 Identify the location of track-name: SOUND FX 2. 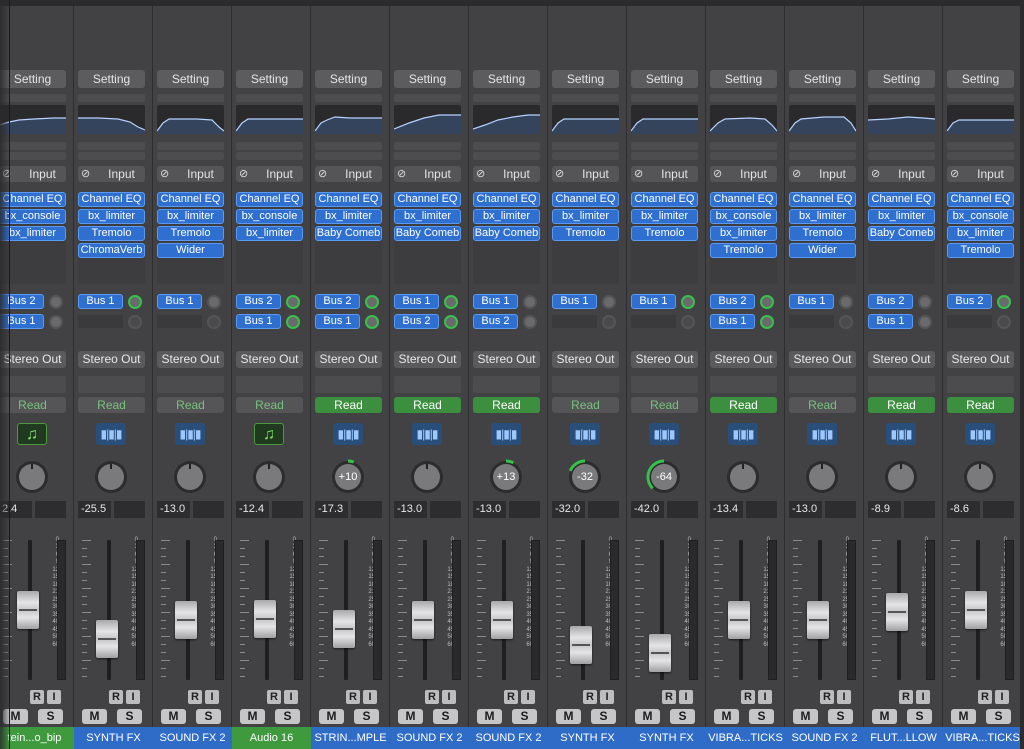
(824, 738).